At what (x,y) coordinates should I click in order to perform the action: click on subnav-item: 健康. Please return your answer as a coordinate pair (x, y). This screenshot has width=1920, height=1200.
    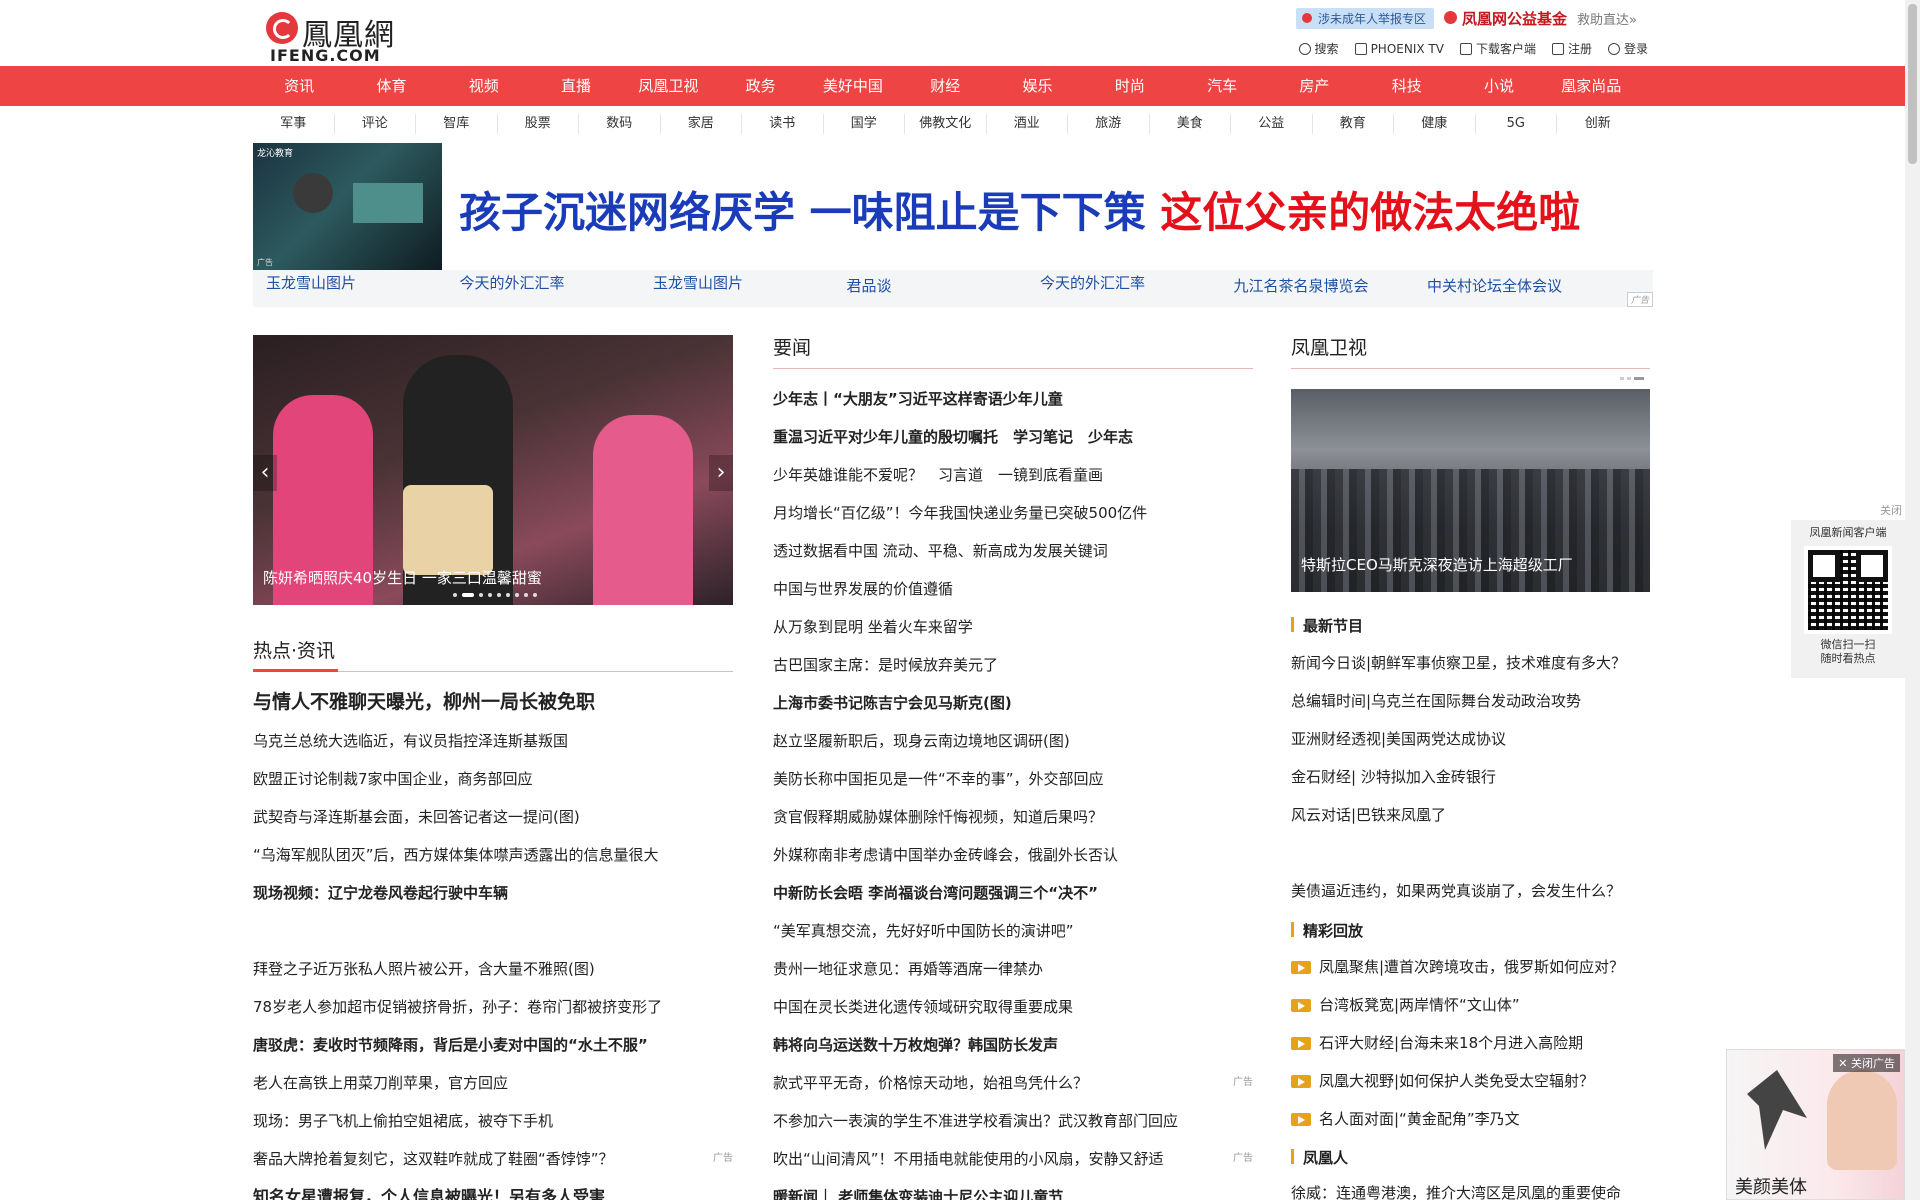
    Looking at the image, I should click on (1435, 124).